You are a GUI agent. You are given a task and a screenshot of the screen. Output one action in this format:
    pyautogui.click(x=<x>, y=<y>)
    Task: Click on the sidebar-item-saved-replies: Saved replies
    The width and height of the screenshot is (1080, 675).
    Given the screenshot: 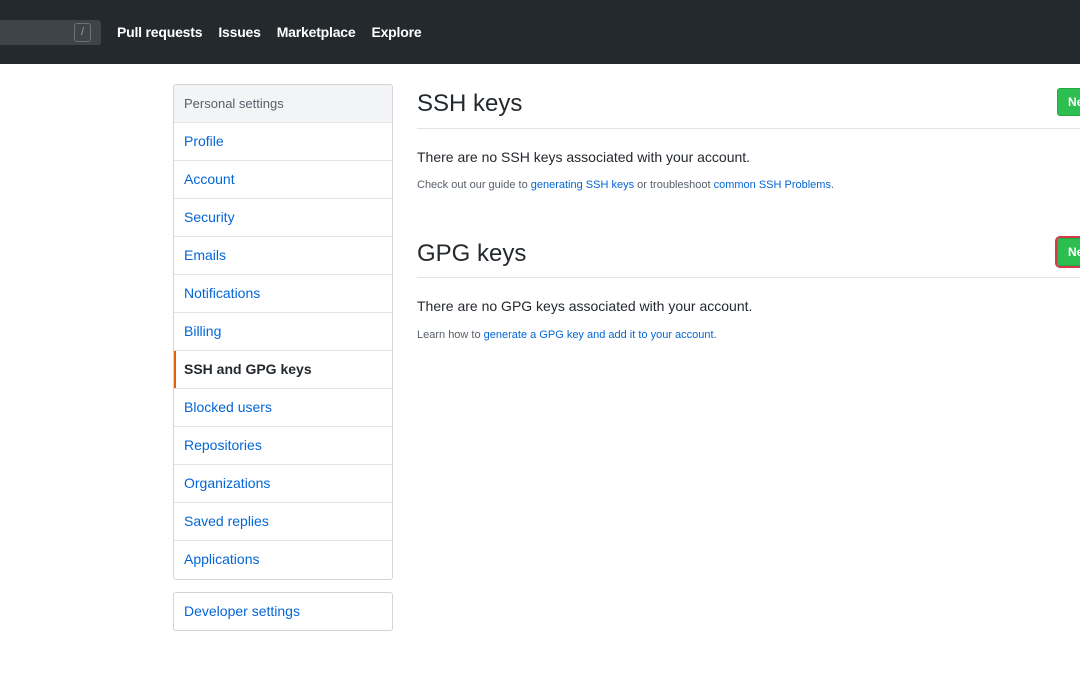 What is the action you would take?
    pyautogui.click(x=283, y=522)
    